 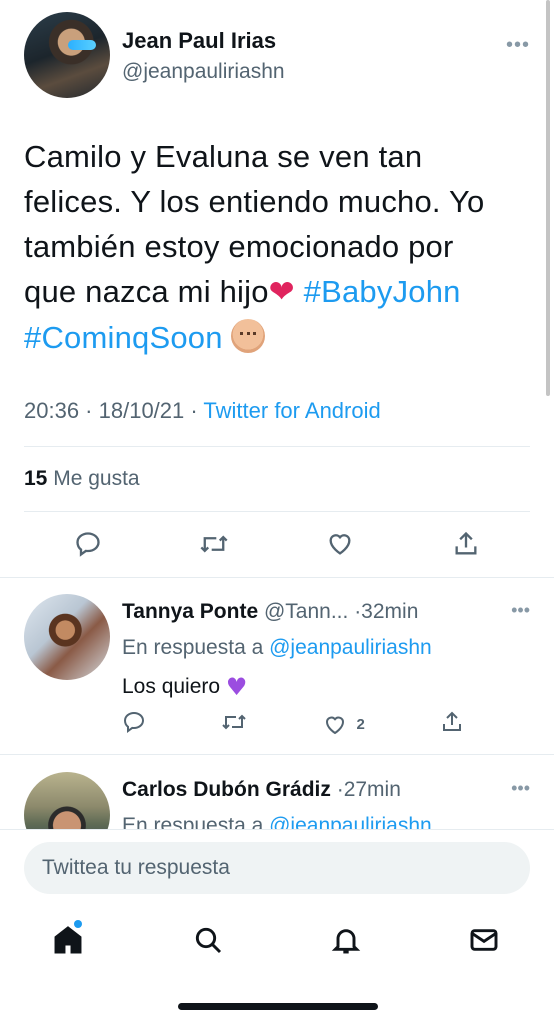 What do you see at coordinates (67, 55) in the screenshot?
I see `author-avatar` at bounding box center [67, 55].